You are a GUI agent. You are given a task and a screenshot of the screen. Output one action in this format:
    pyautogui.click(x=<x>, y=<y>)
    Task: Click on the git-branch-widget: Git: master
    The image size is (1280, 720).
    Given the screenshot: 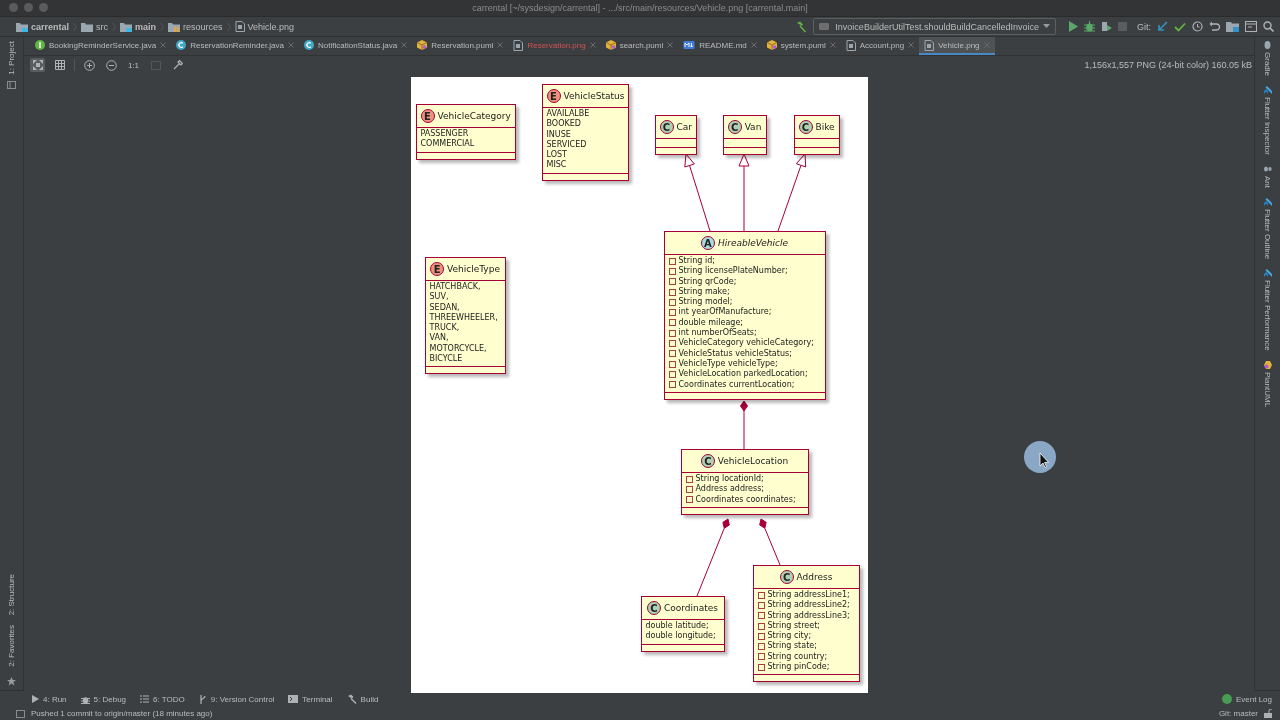 What is the action you would take?
    pyautogui.click(x=1238, y=713)
    